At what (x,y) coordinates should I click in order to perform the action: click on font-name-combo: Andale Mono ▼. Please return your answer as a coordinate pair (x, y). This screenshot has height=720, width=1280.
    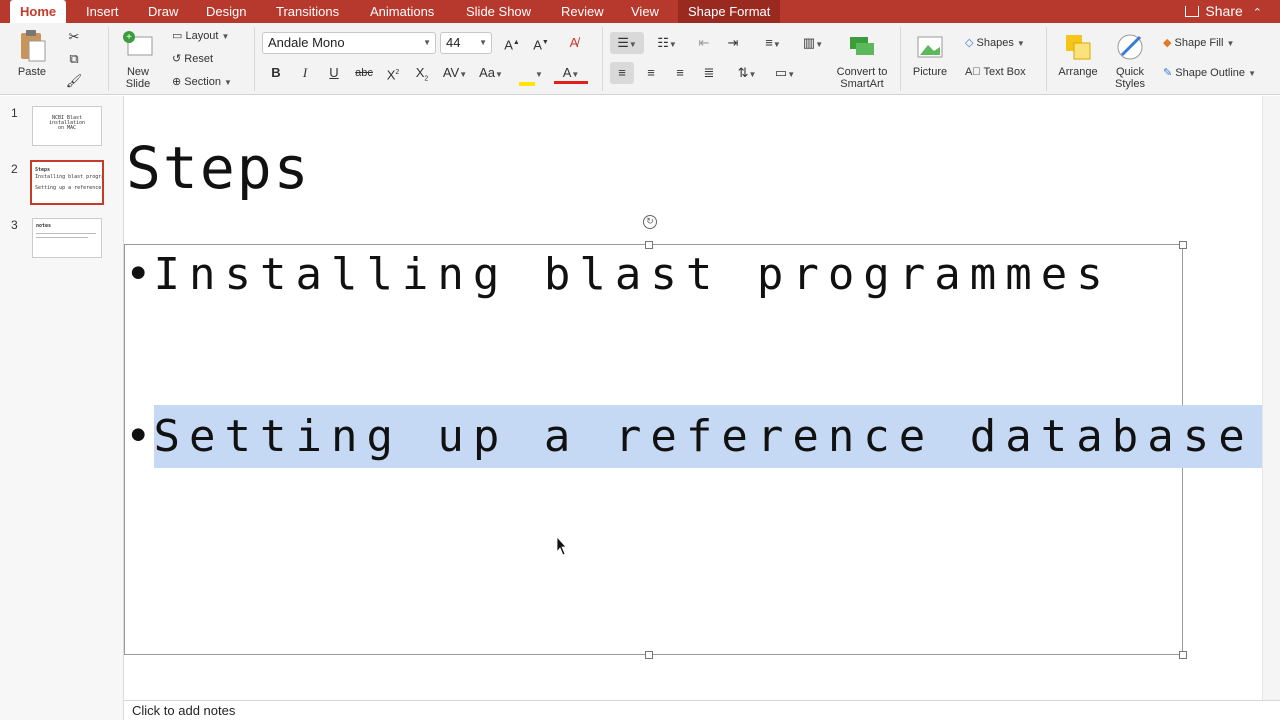
    Looking at the image, I should click on (349, 43).